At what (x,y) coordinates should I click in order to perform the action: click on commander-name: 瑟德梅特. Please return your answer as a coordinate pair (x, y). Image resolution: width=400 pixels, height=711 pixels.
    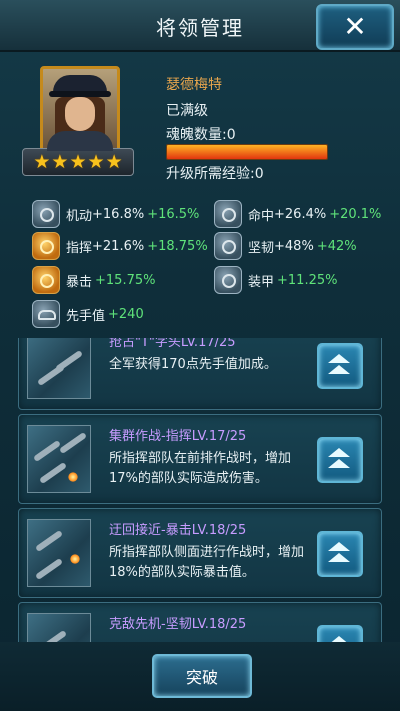
    Looking at the image, I should click on (194, 85).